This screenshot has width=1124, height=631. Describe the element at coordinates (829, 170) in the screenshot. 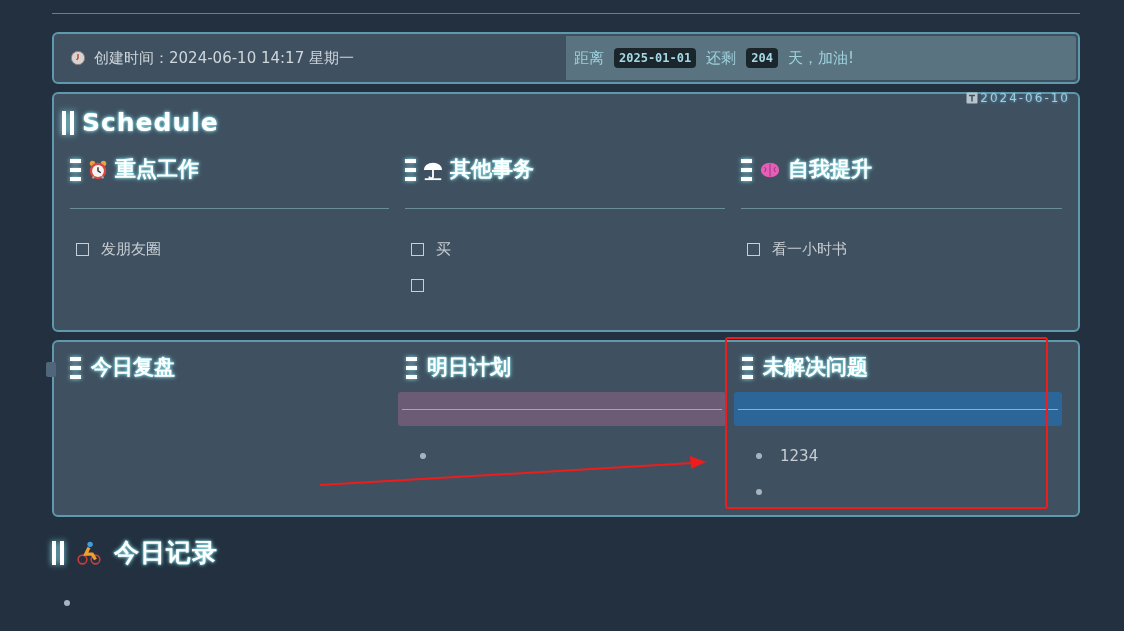

I see `column-title: 自我提升` at that location.